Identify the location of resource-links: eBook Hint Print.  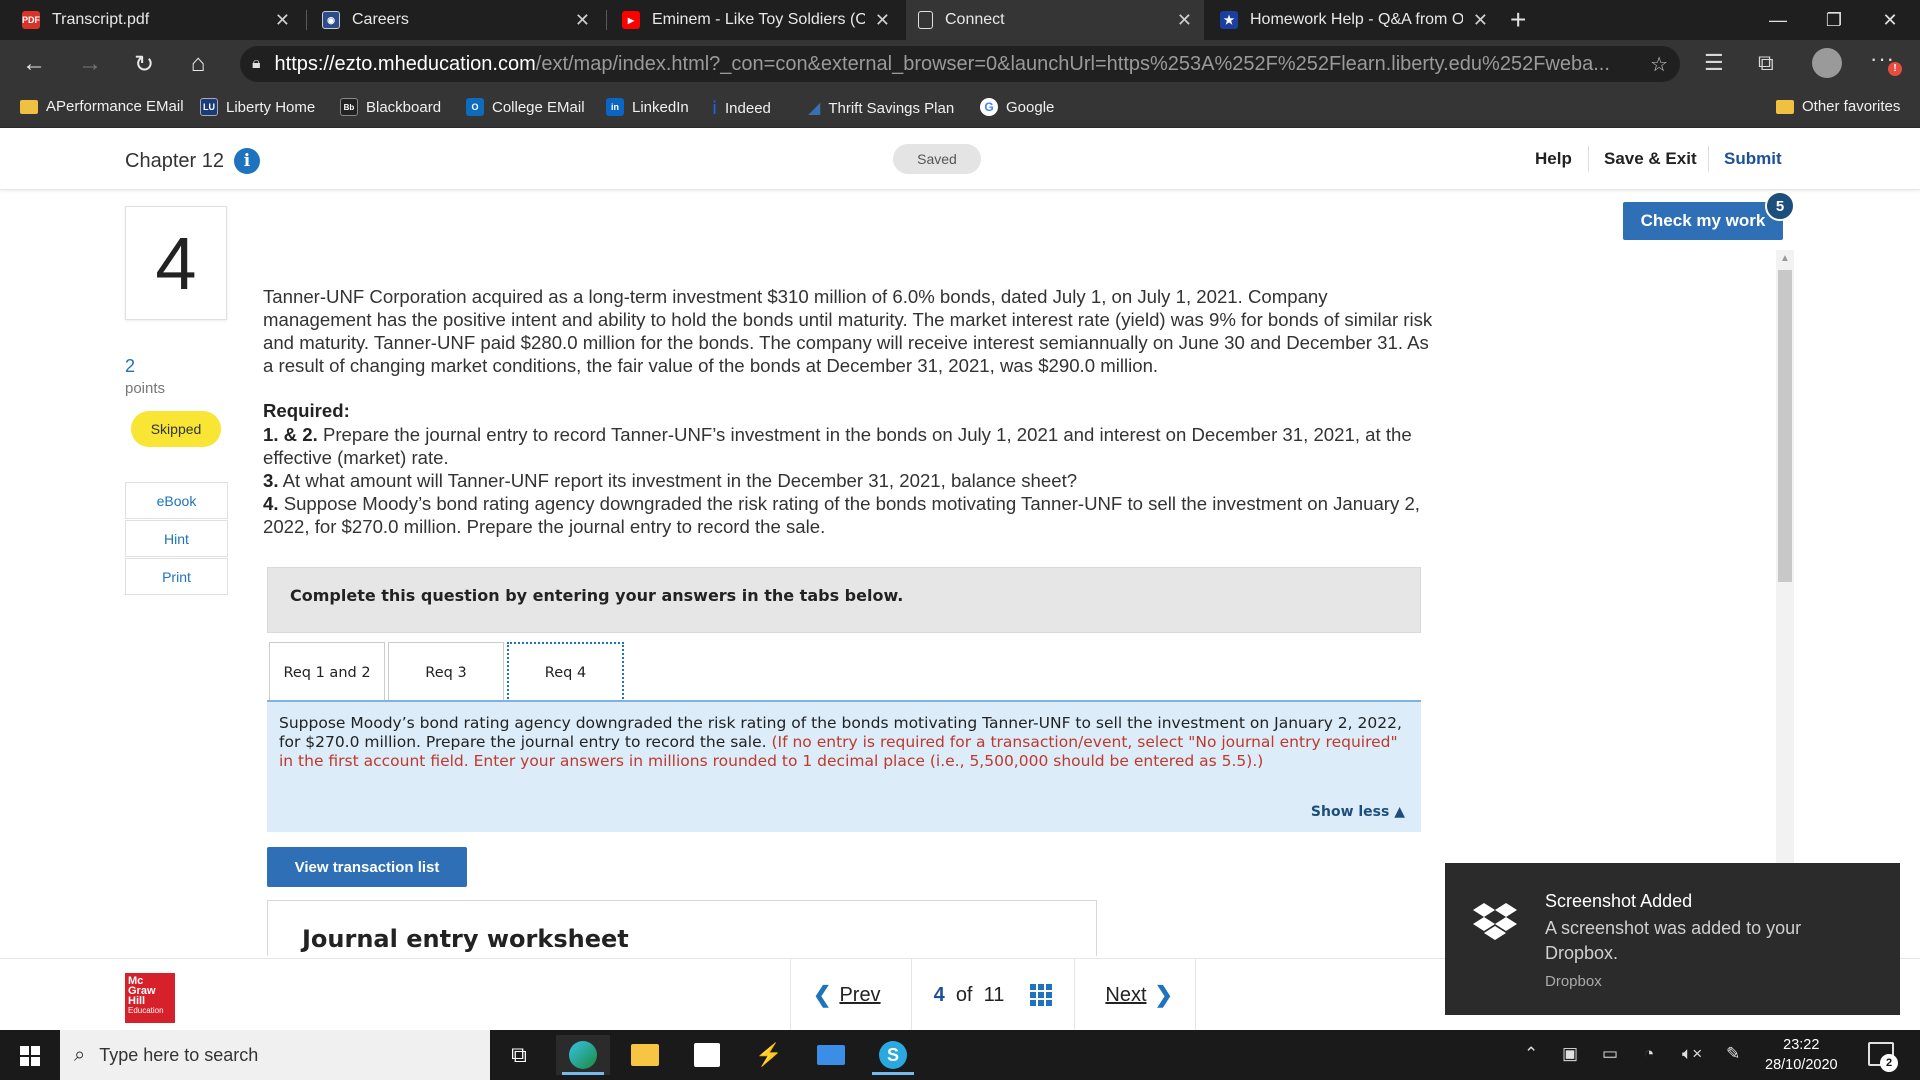
(176, 539).